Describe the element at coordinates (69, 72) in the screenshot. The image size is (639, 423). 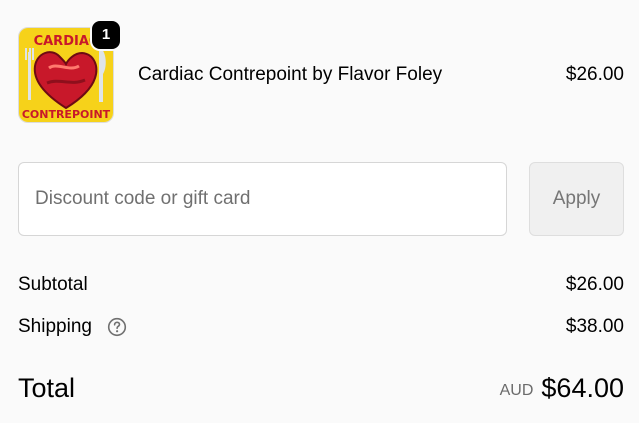
I see `product-thumbnail-wrapper: CARDIAC CONTREPOINT 1` at that location.